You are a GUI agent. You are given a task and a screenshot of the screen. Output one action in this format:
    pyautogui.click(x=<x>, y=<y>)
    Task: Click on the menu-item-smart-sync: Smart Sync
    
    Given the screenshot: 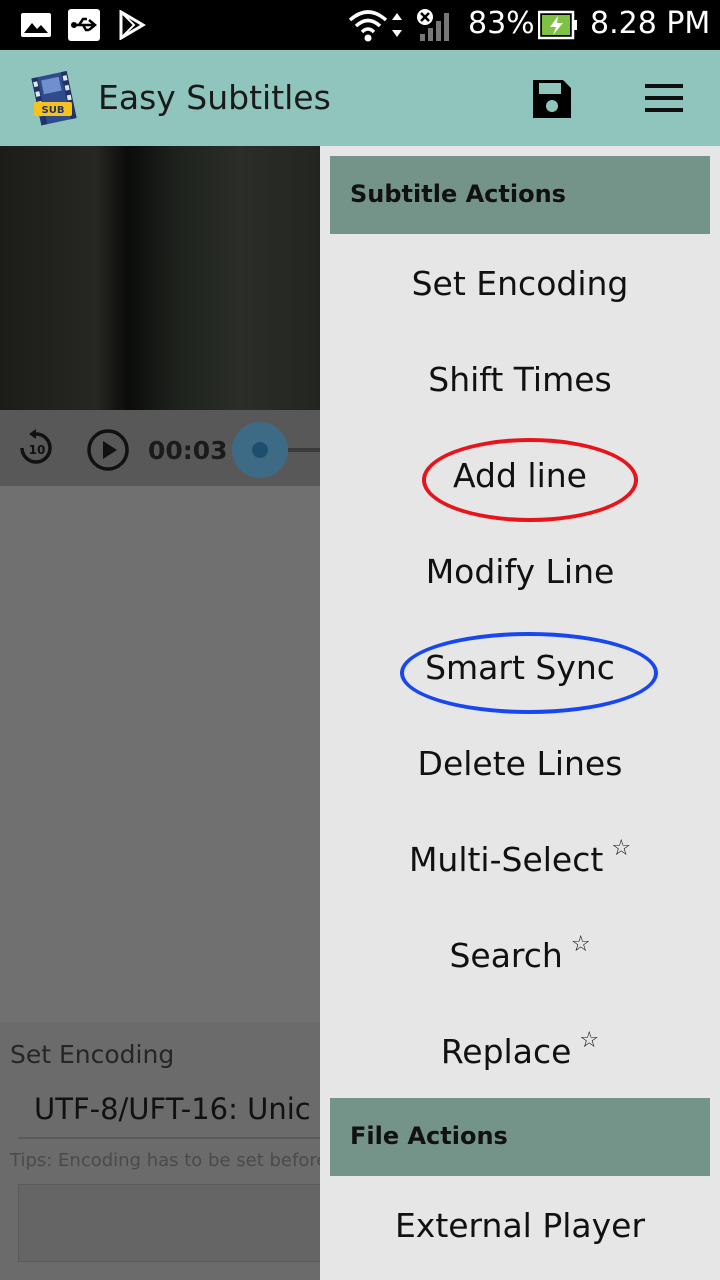 What is the action you would take?
    pyautogui.click(x=520, y=668)
    